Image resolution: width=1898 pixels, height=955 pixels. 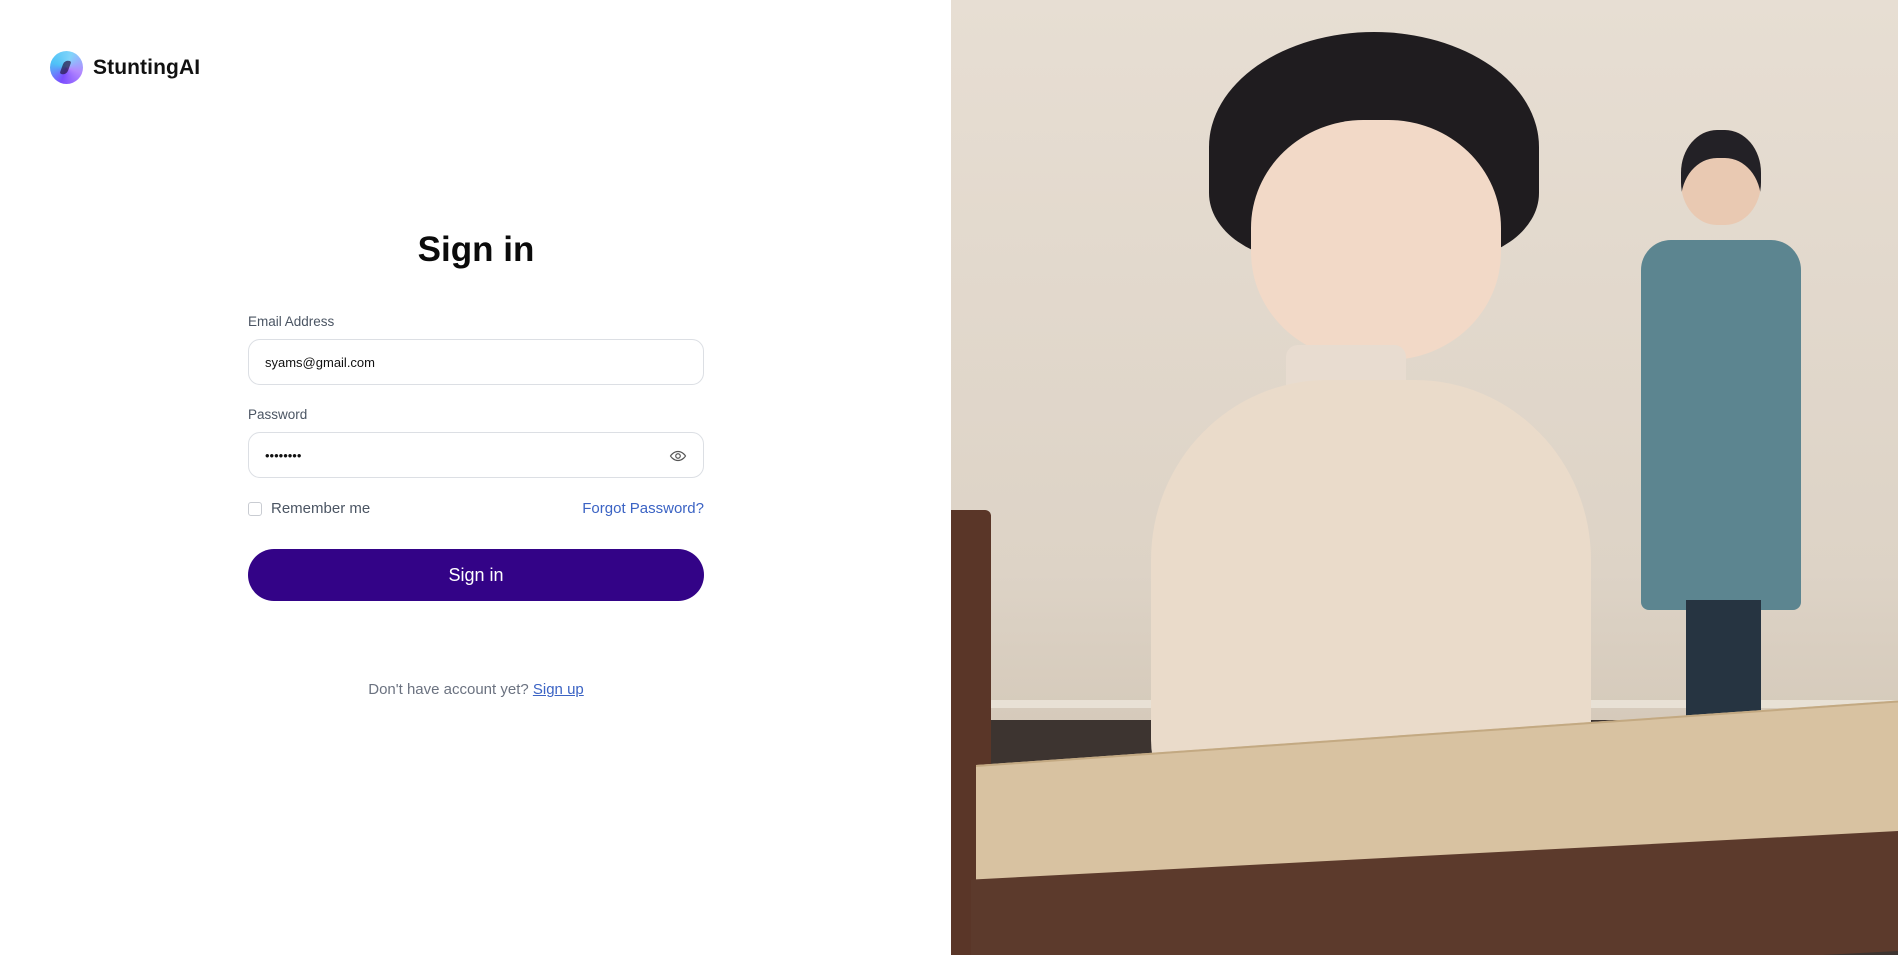 What do you see at coordinates (278, 414) in the screenshot?
I see `password-label: Password` at bounding box center [278, 414].